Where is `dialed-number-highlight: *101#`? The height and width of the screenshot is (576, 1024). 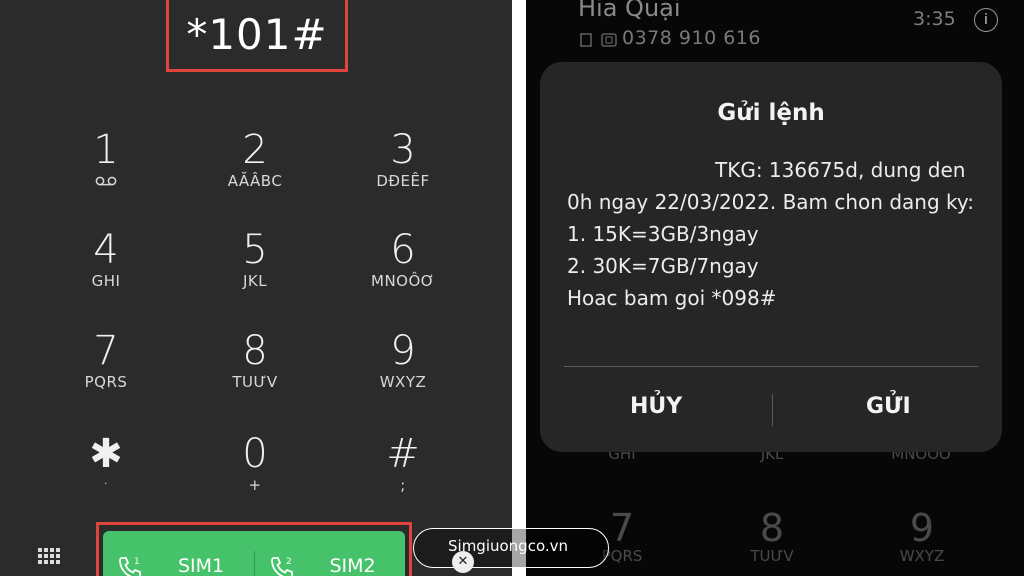
dialed-number-highlight: *101# is located at coordinates (257, 36).